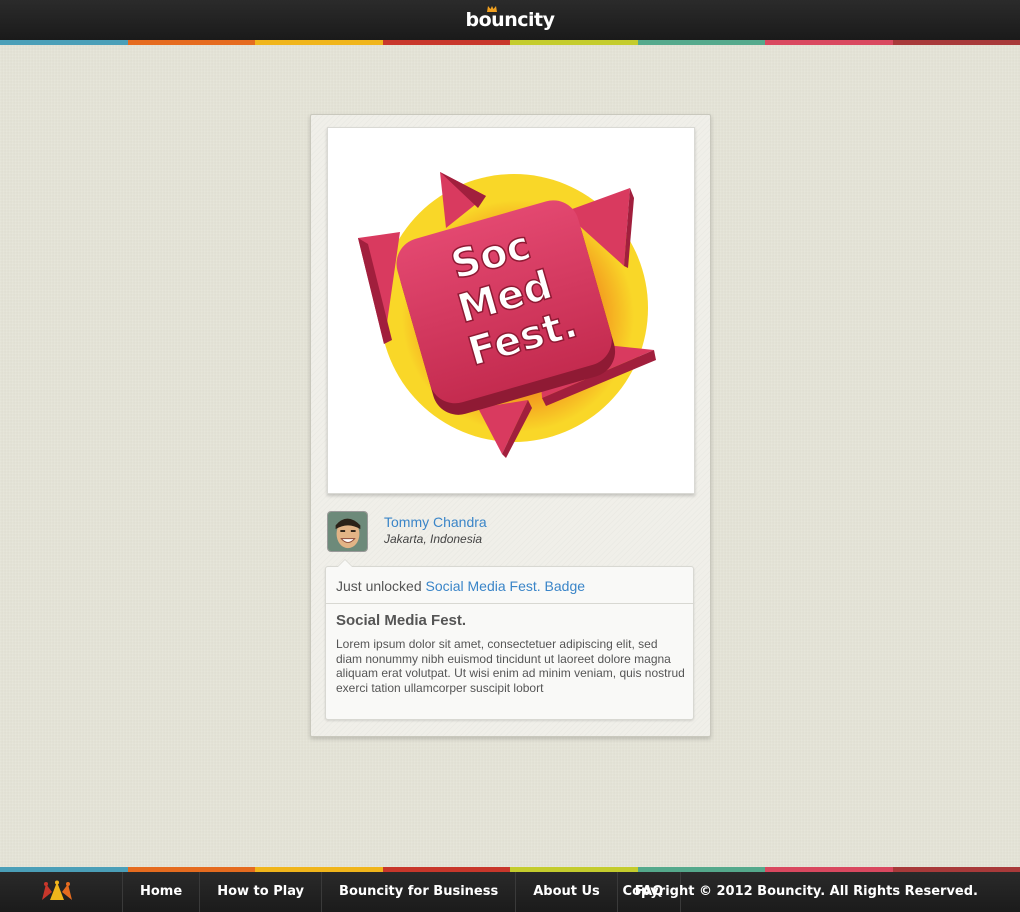 Image resolution: width=1020 pixels, height=912 pixels. I want to click on user-location: Jakarta, Indonesia, so click(433, 539).